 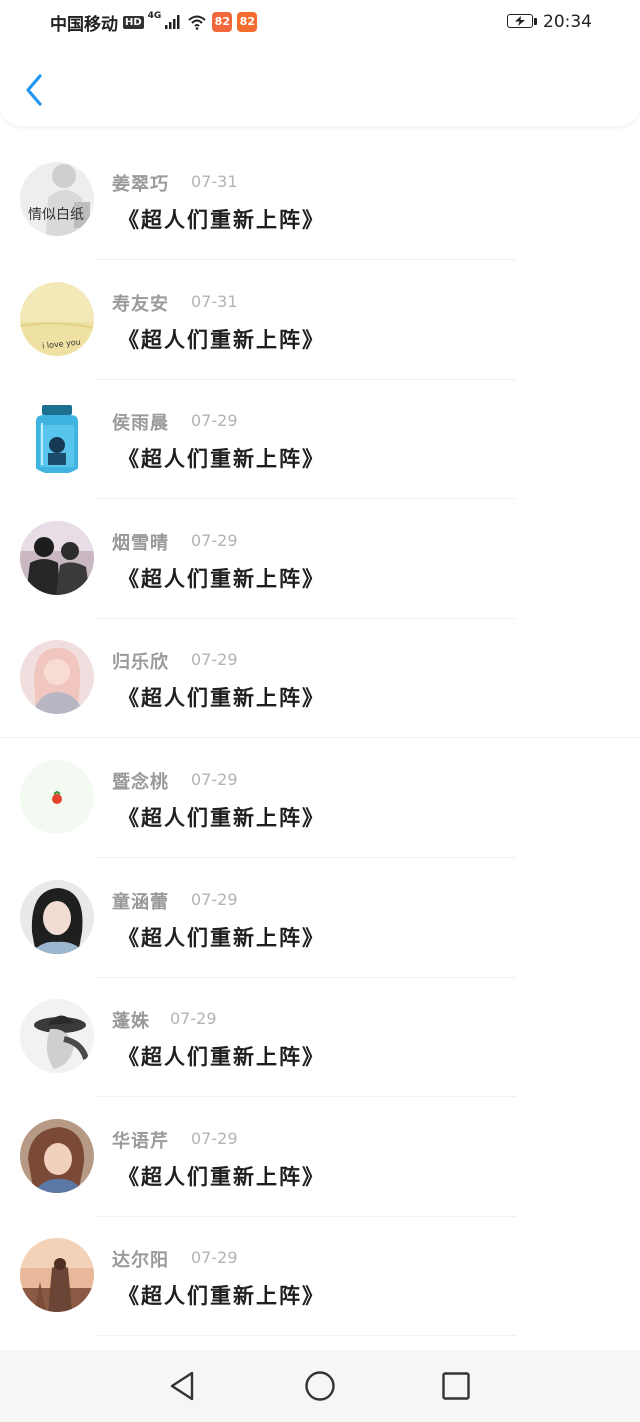 What do you see at coordinates (56, 215) in the screenshot?
I see `avatar-caption: 情似白纸` at bounding box center [56, 215].